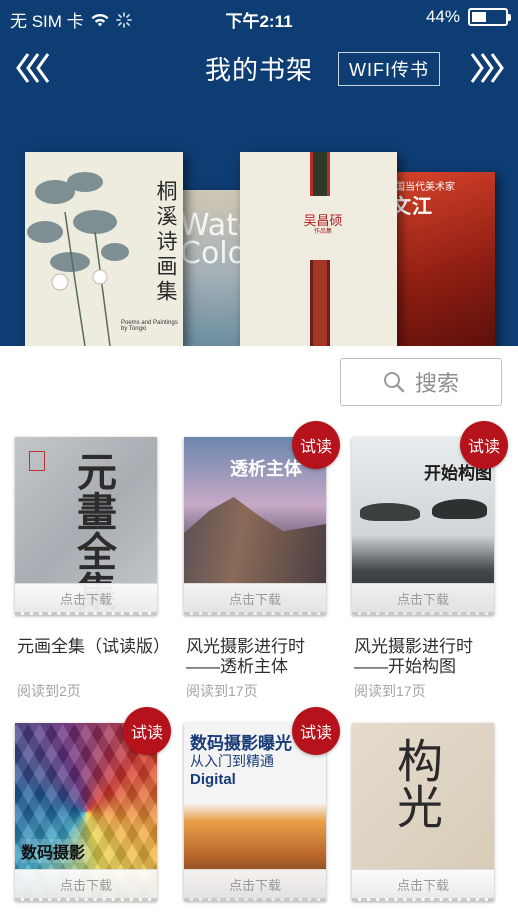  I want to click on book-title: 风光摄影进行时——开始构图, so click(413, 656).